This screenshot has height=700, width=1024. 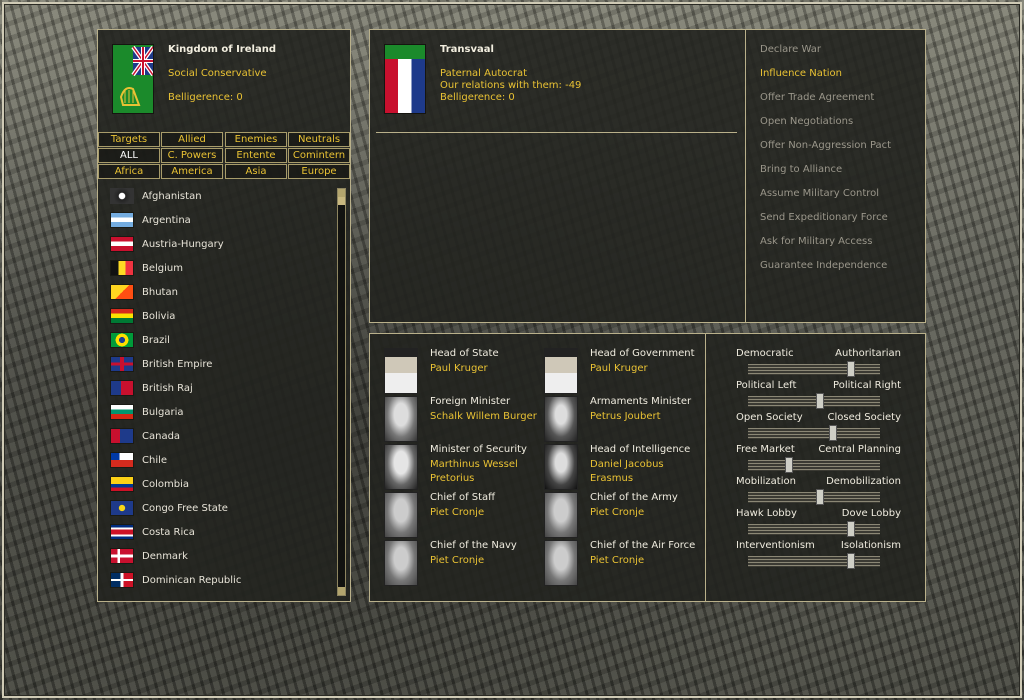 What do you see at coordinates (816, 241) in the screenshot?
I see `ask-military-access-button: Ask for Military Access` at bounding box center [816, 241].